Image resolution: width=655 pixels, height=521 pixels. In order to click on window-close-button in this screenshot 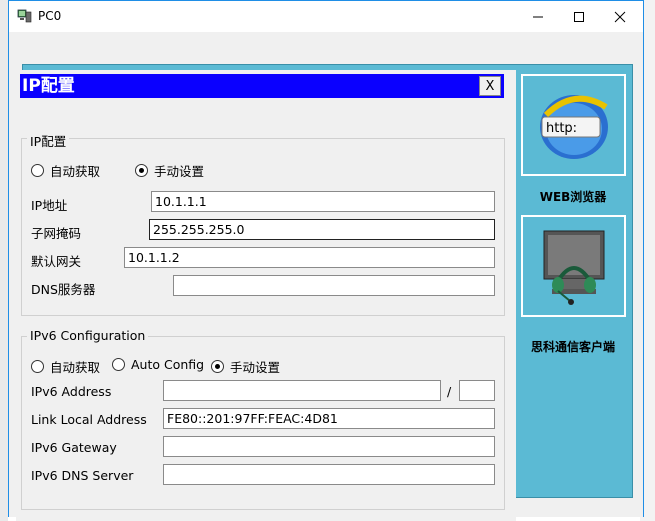, I will do `click(620, 16)`.